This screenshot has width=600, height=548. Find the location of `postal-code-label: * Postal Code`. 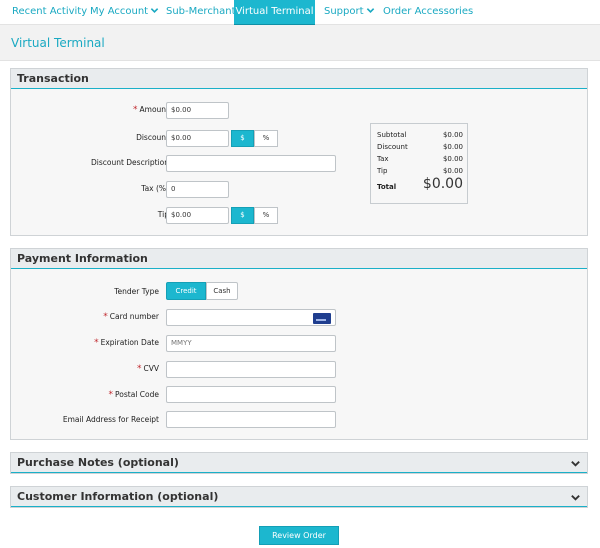

postal-code-label: * Postal Code is located at coordinates (133, 395).